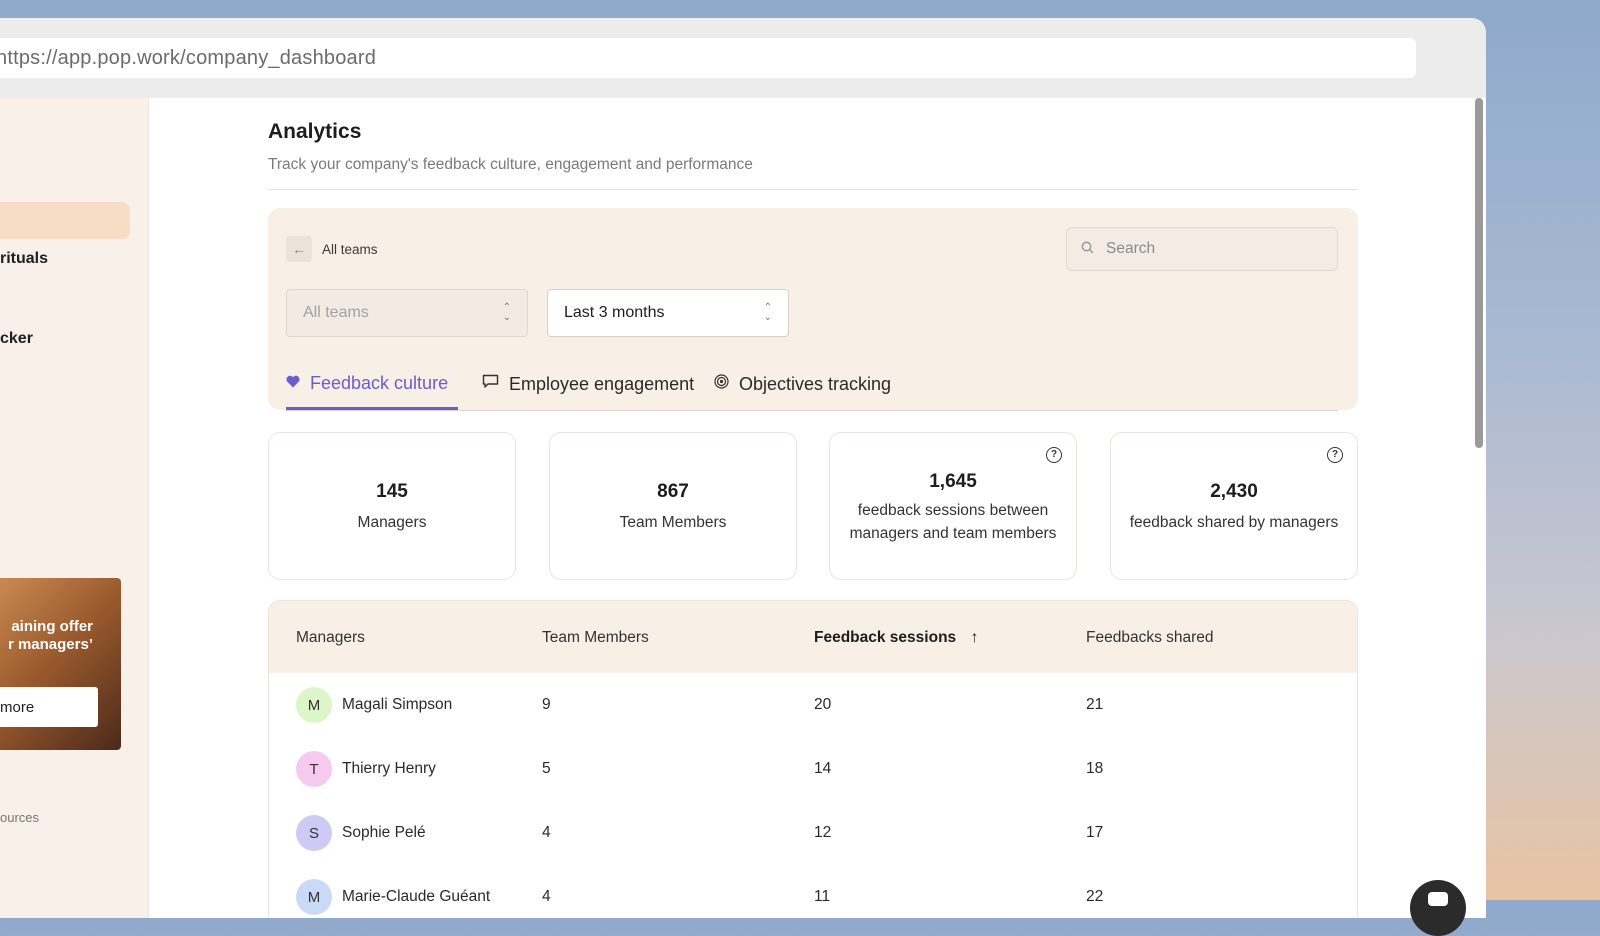 Image resolution: width=1600 pixels, height=936 pixels. Describe the element at coordinates (802, 384) in the screenshot. I see `tab-objectives-tracking: Objectives tracking` at that location.